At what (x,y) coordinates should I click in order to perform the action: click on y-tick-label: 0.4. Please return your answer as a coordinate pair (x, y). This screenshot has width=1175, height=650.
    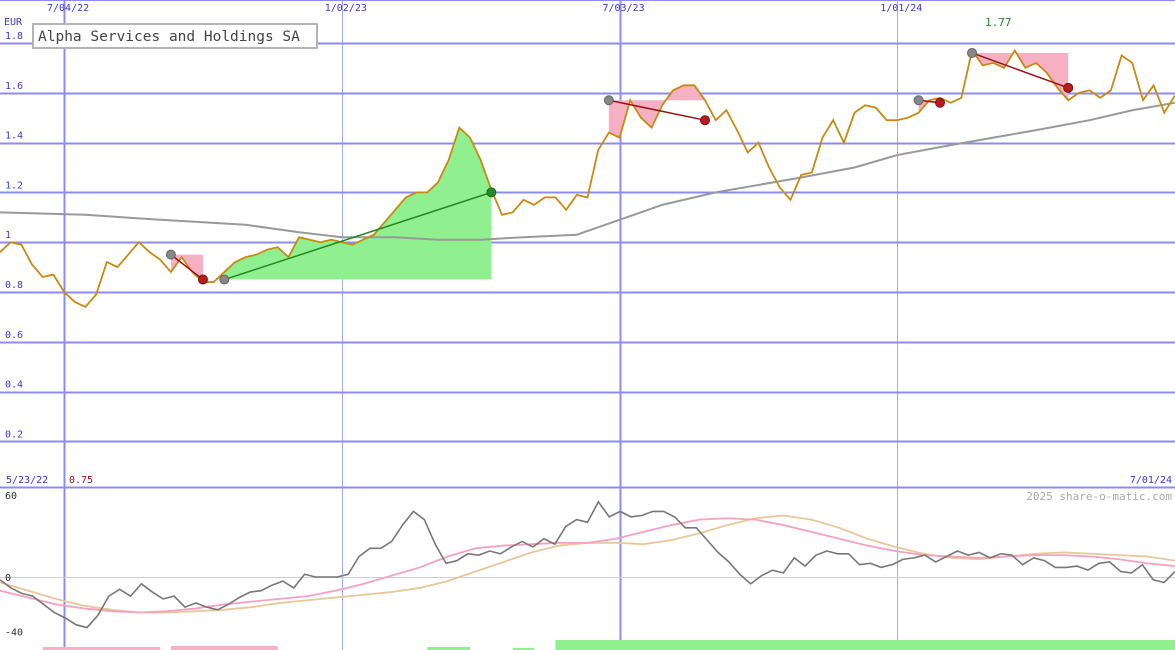
    Looking at the image, I should click on (14, 385).